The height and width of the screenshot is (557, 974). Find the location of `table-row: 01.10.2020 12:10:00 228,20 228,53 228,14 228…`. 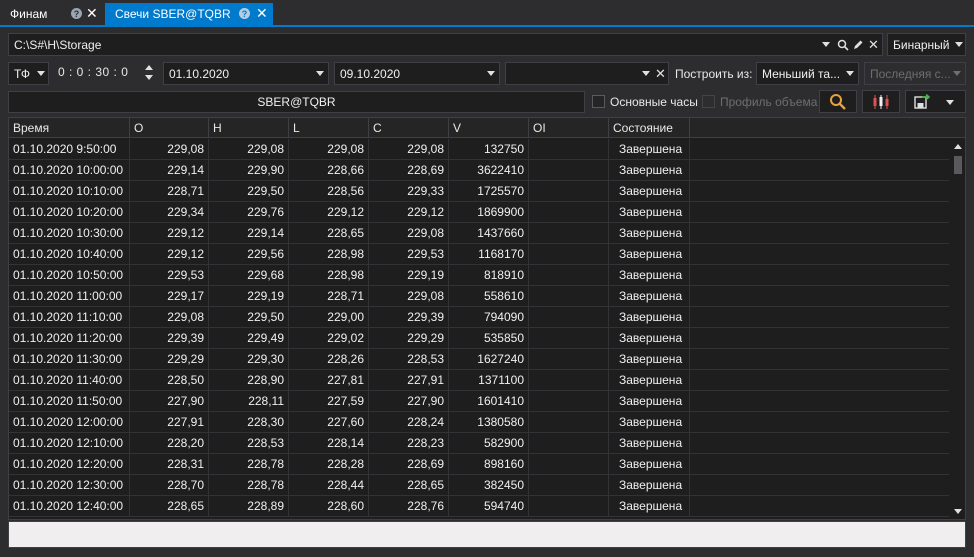

table-row: 01.10.2020 12:10:00 228,20 228,53 228,14 228… is located at coordinates (479, 443).